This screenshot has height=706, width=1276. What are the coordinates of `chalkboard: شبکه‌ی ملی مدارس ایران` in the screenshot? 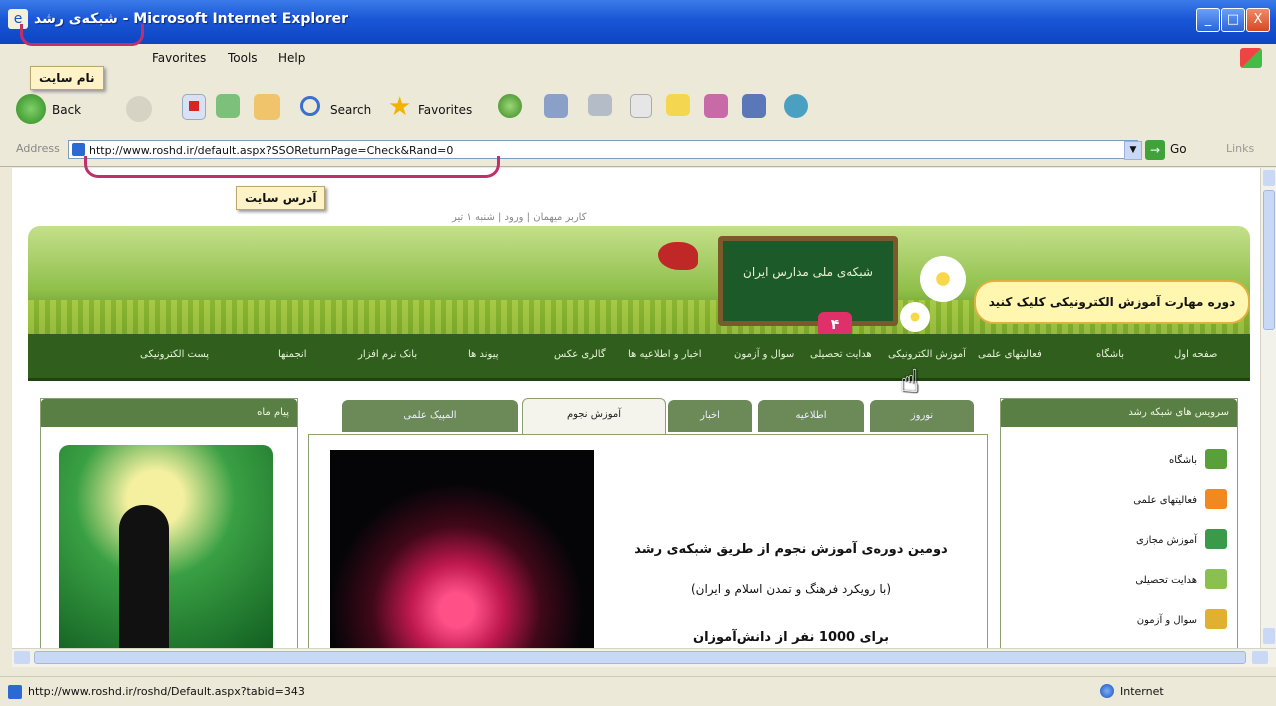 It's located at (808, 281).